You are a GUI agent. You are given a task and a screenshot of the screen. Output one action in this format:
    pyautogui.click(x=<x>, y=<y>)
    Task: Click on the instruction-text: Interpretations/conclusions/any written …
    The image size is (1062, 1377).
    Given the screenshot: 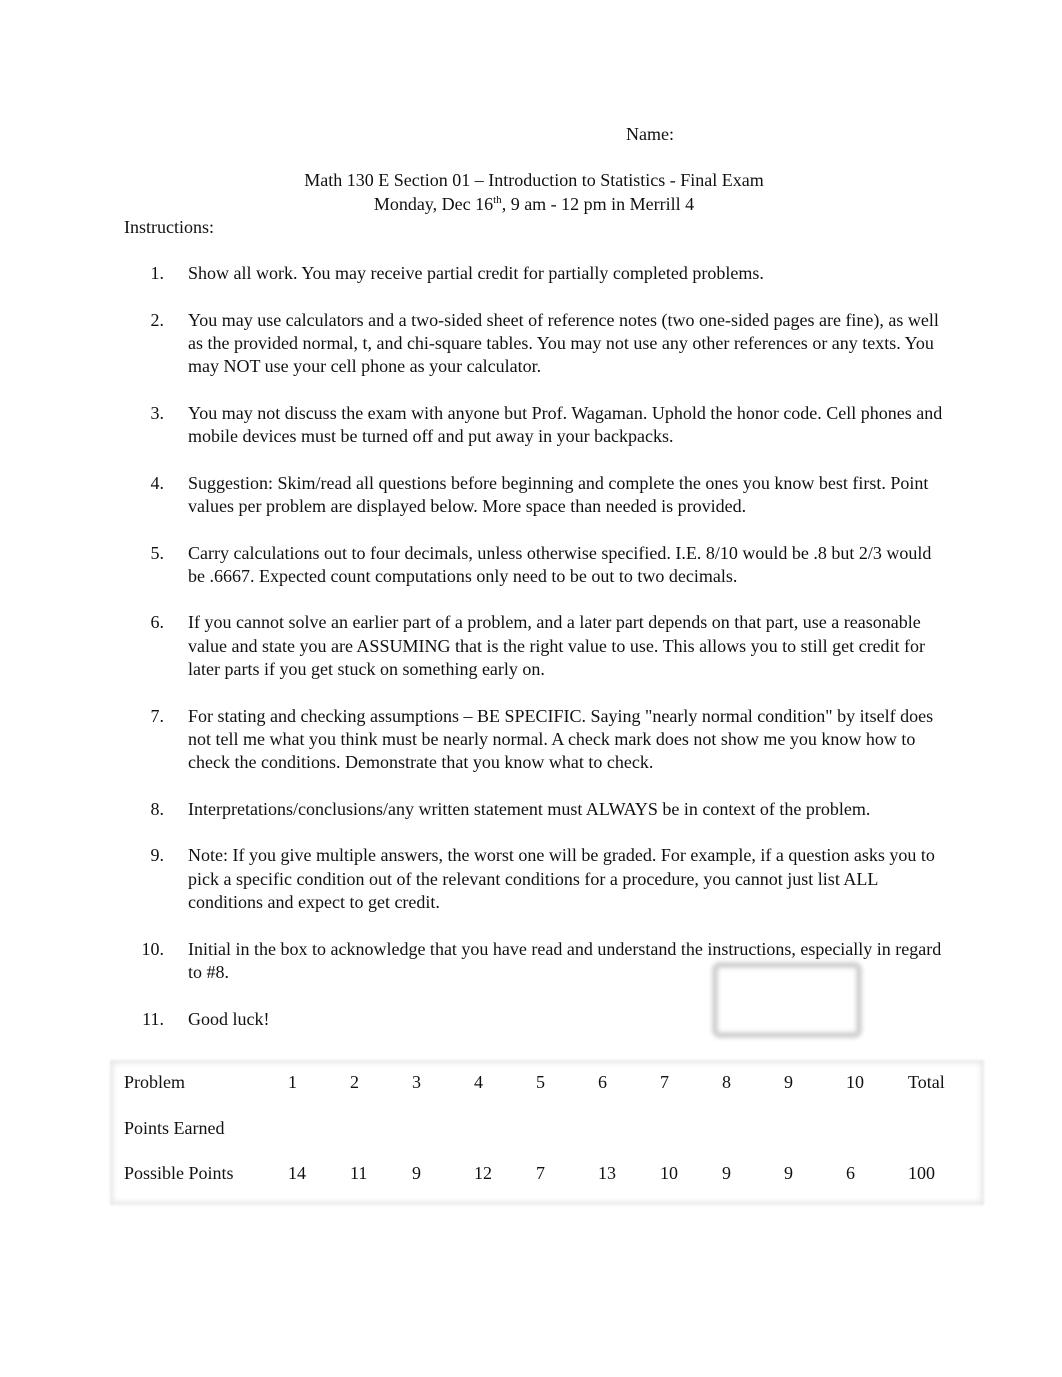 What is the action you would take?
    pyautogui.click(x=529, y=808)
    